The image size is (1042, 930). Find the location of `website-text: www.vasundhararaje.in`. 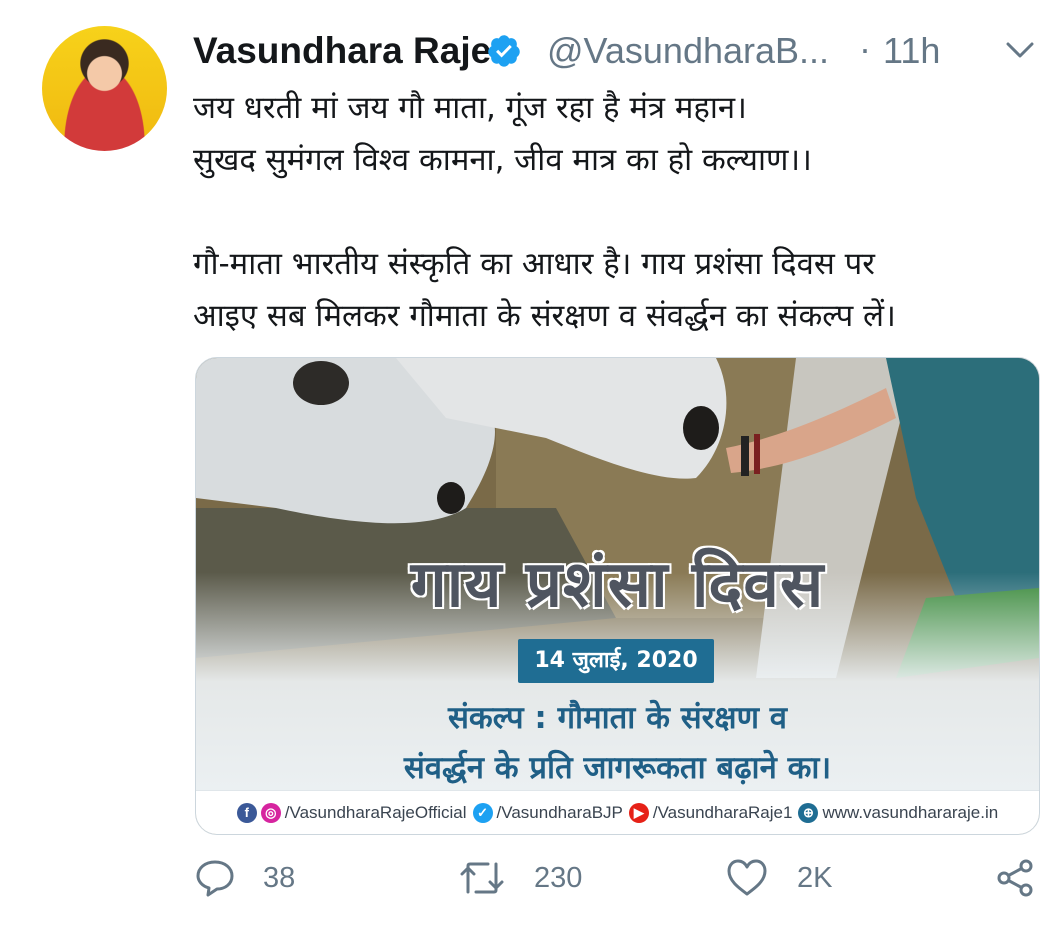

website-text: www.vasundhararaje.in is located at coordinates (910, 812).